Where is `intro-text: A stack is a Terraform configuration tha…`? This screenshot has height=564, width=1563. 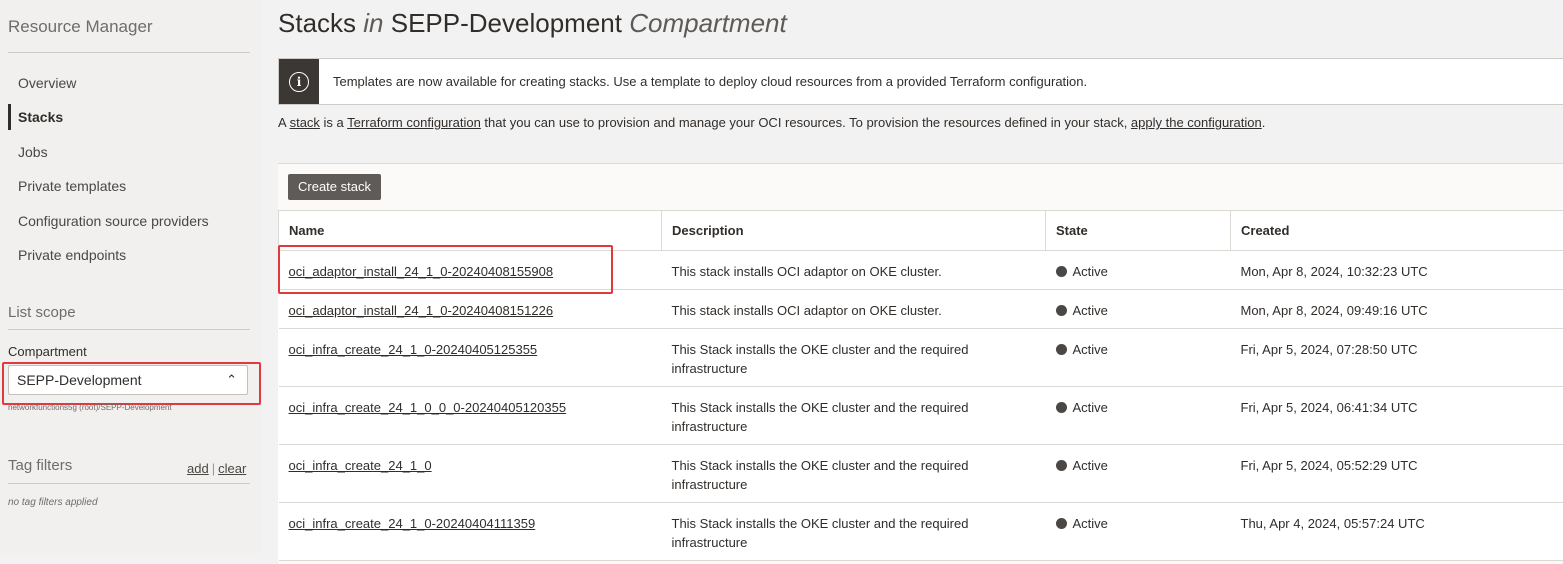
intro-text: A stack is a Terraform configuration tha… is located at coordinates (771, 122).